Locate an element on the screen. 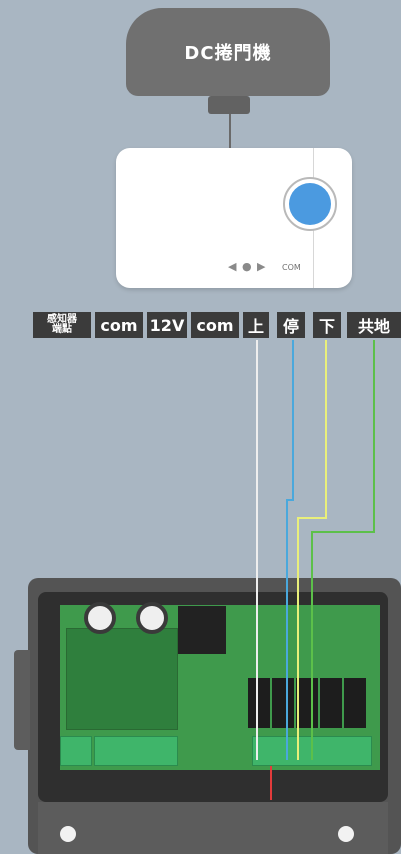  terminal-12v: 12V is located at coordinates (167, 325).